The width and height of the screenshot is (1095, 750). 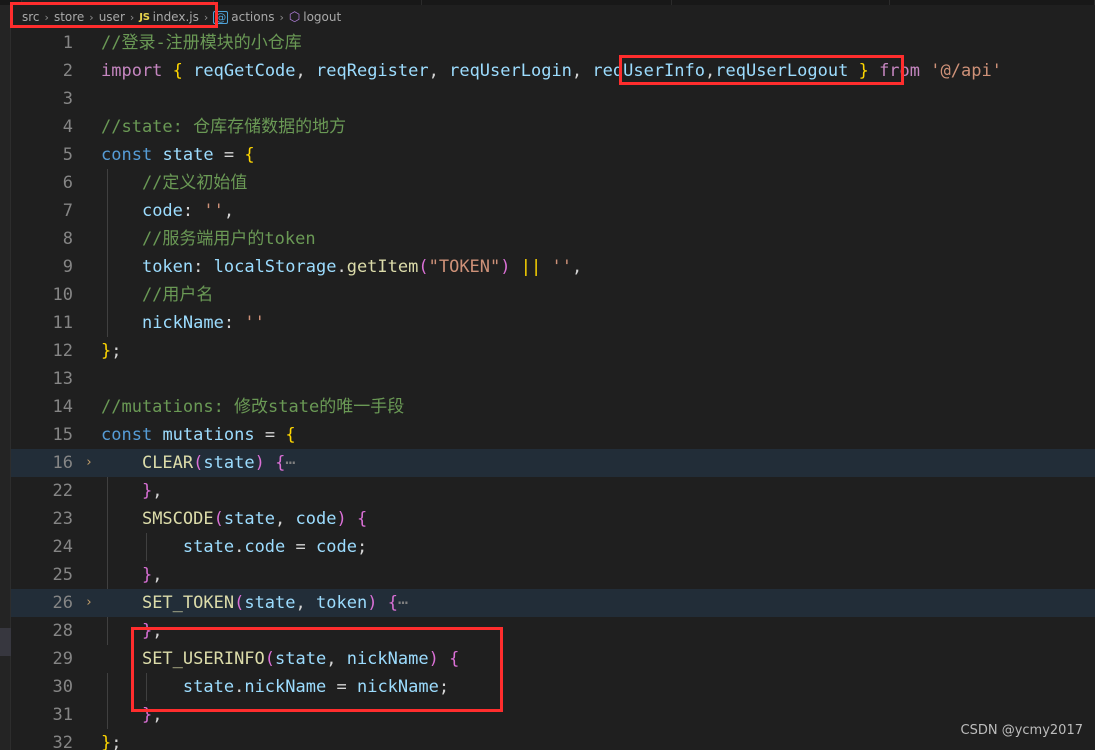 I want to click on code-line-3: 3, so click(x=553, y=99).